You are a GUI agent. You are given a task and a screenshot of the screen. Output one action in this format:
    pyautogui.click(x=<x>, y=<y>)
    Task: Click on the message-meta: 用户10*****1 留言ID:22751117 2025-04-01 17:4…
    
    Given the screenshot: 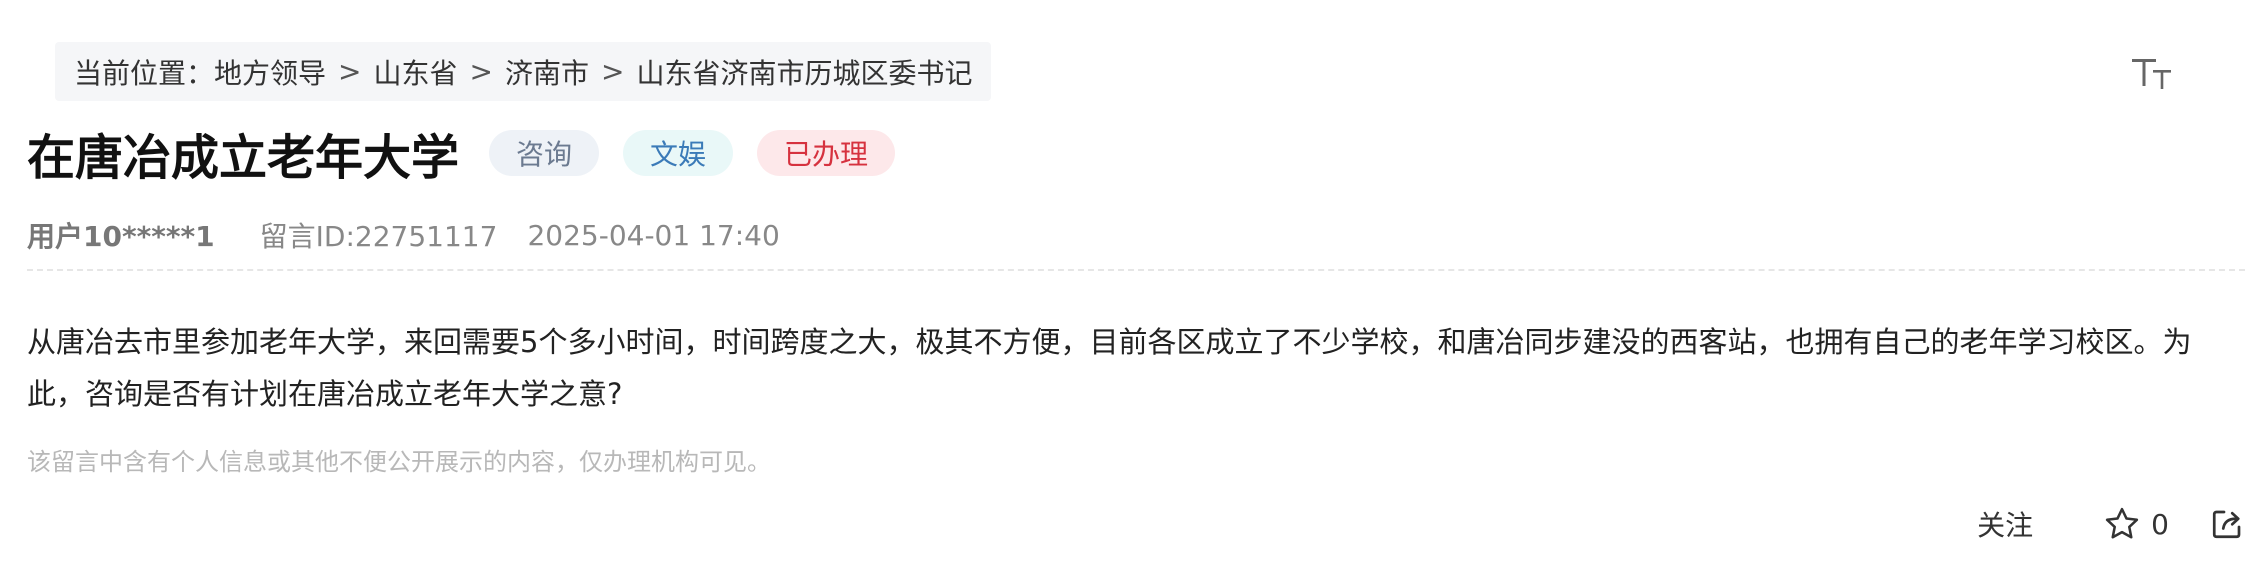 What is the action you would take?
    pyautogui.click(x=403, y=235)
    